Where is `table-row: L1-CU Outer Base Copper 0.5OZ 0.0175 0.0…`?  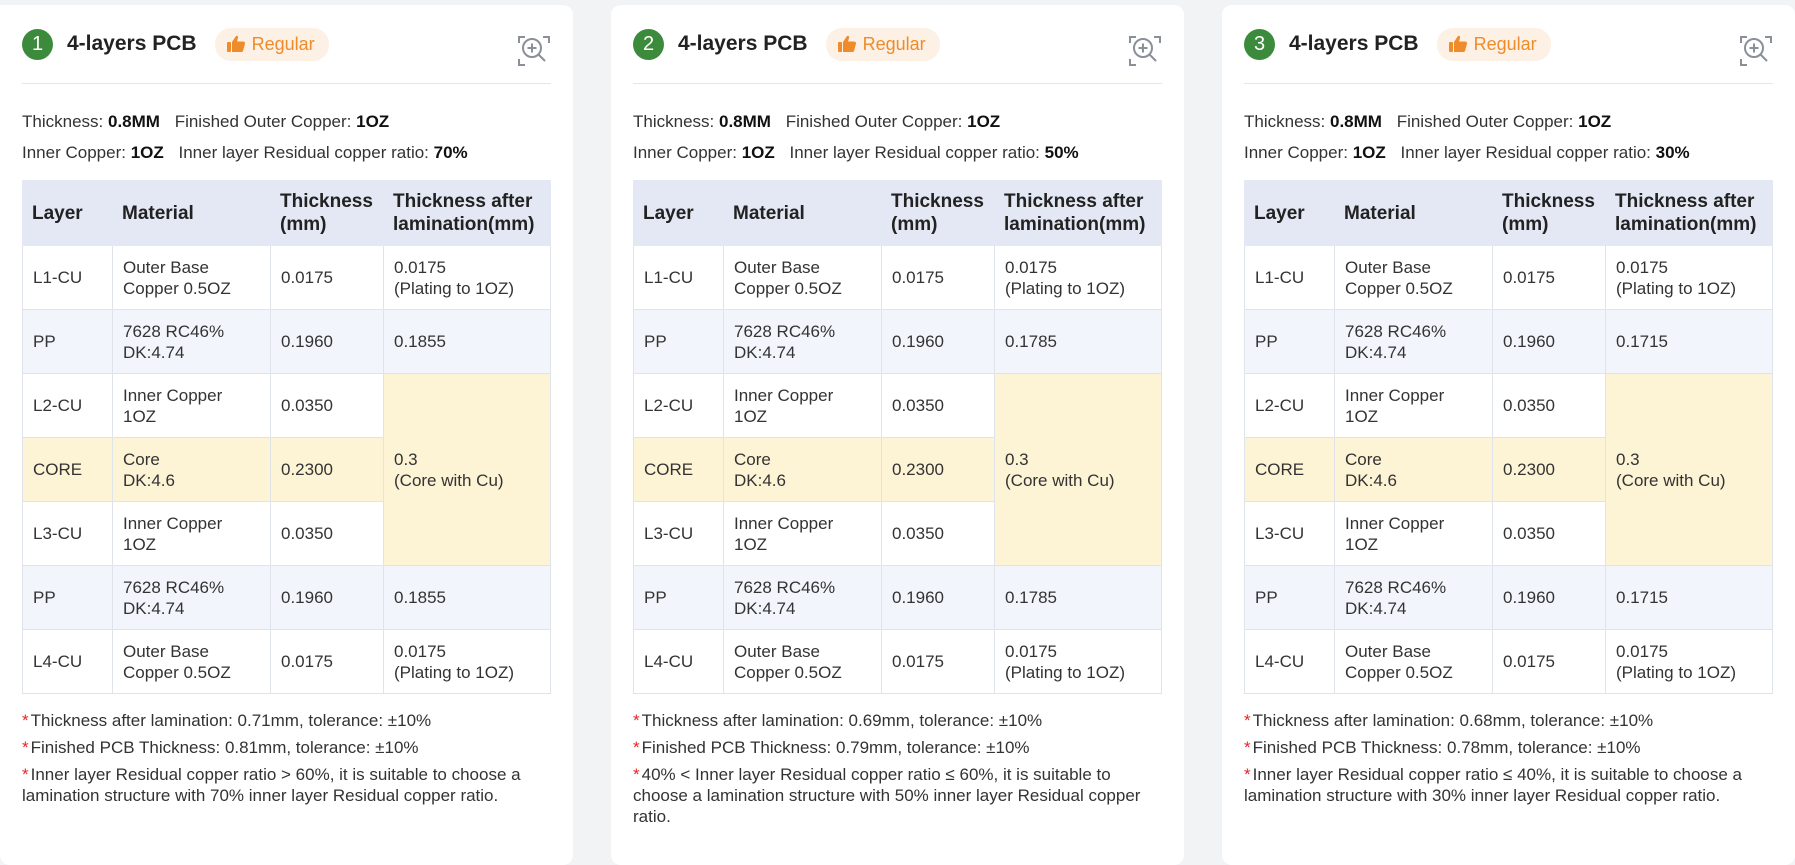 table-row: L1-CU Outer Base Copper 0.5OZ 0.0175 0.0… is located at coordinates (1508, 277).